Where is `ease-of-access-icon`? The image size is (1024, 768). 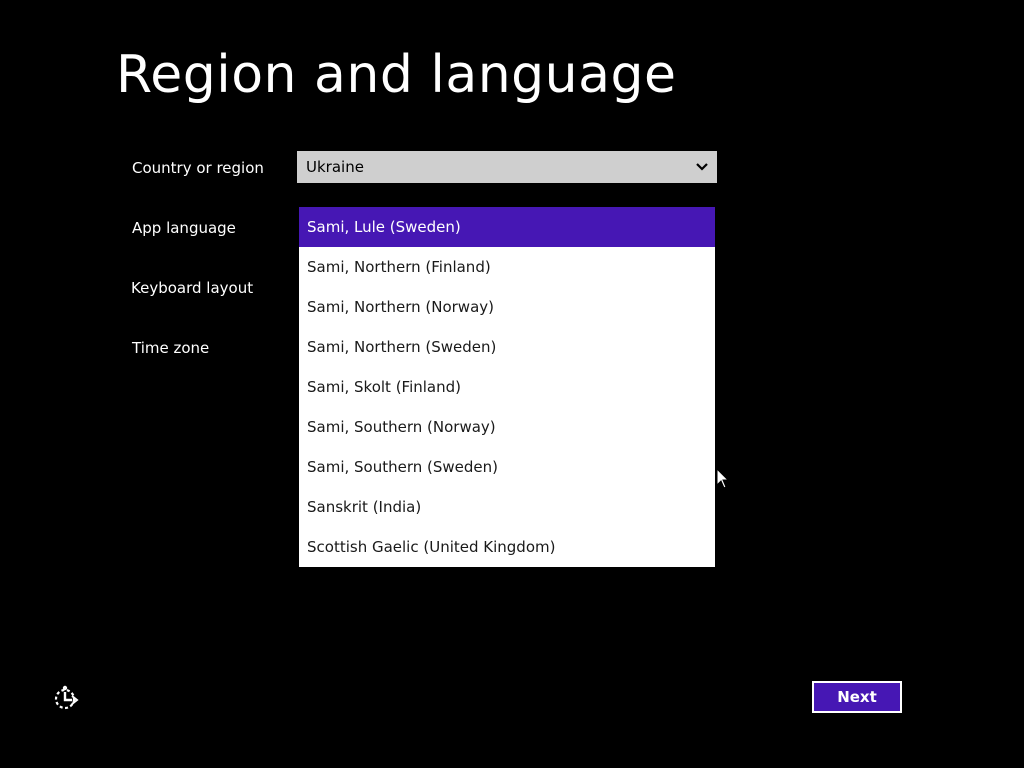
ease-of-access-icon is located at coordinates (66, 698).